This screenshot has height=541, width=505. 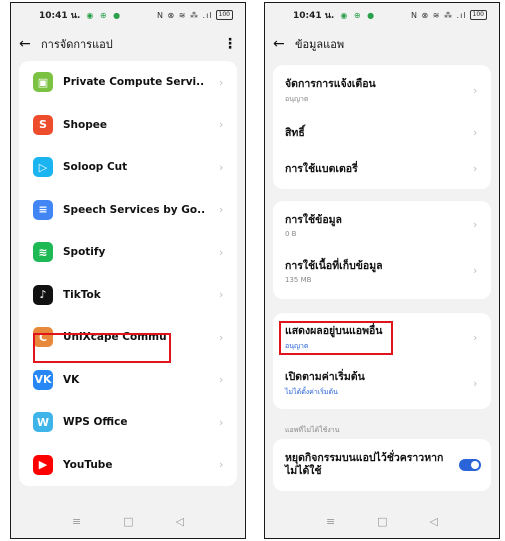 What do you see at coordinates (43, 422) in the screenshot?
I see `wps-office-icon: W` at bounding box center [43, 422].